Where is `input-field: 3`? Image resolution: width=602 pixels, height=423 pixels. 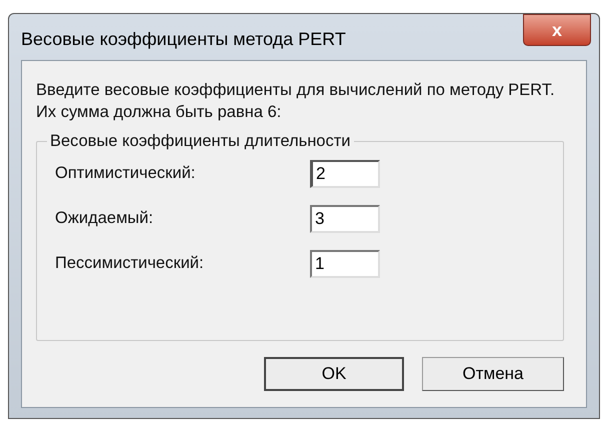 input-field: 3 is located at coordinates (345, 218).